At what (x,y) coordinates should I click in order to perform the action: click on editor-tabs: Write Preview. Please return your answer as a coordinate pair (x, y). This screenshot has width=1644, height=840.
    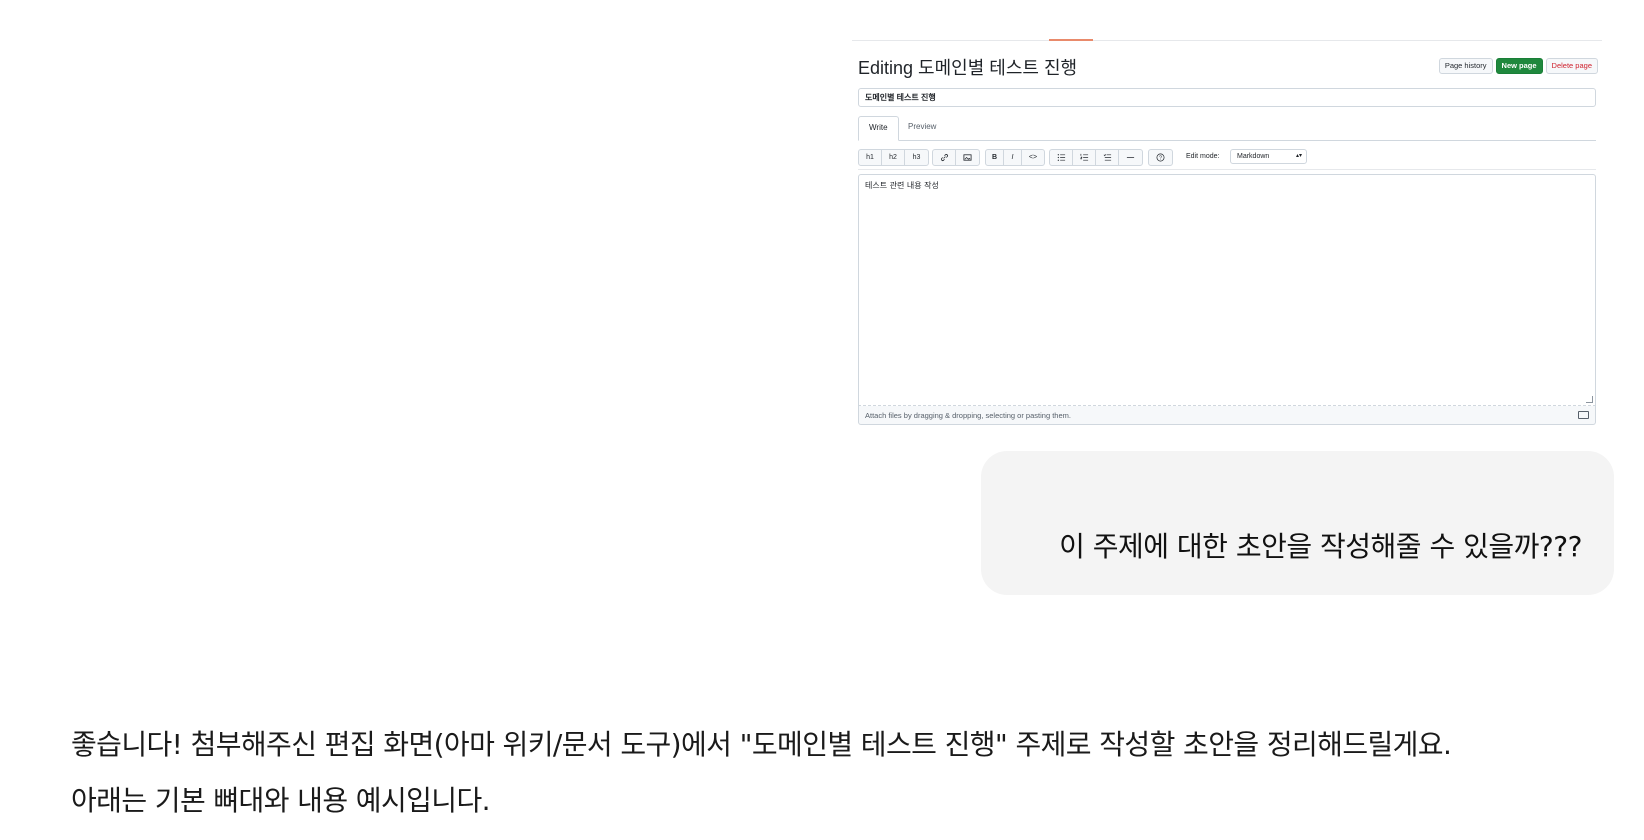
    Looking at the image, I should click on (1227, 128).